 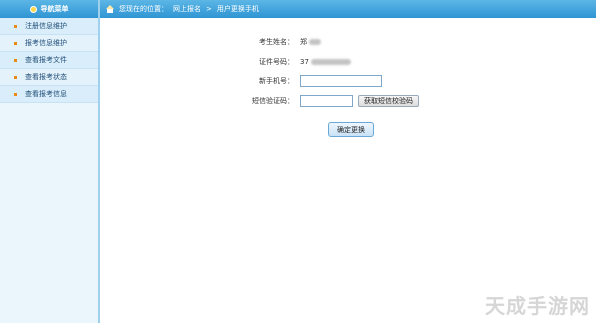 I want to click on home-icon, so click(x=110, y=9).